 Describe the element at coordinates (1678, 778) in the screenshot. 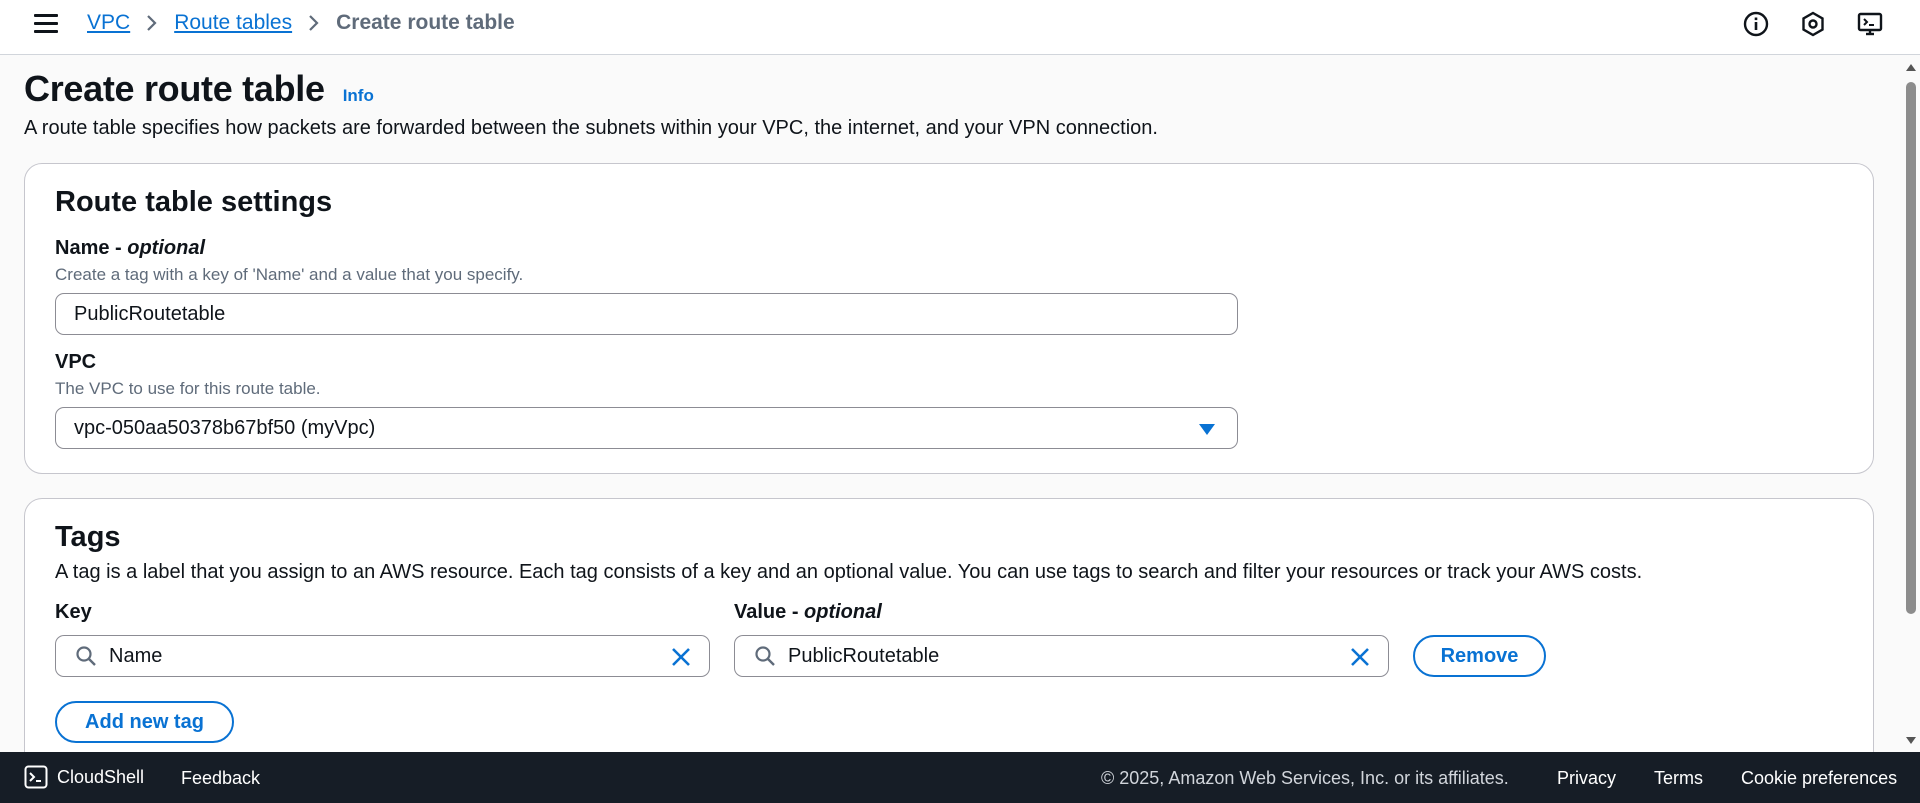

I see `terms-link: Terms` at that location.